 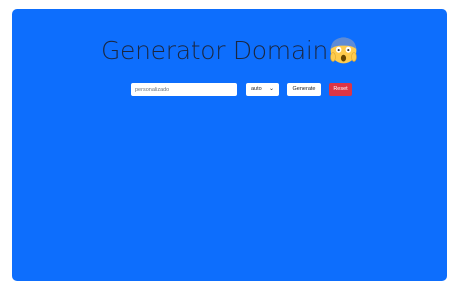 What do you see at coordinates (343, 50) in the screenshot?
I see `face-screaming-in-fear-icon` at bounding box center [343, 50].